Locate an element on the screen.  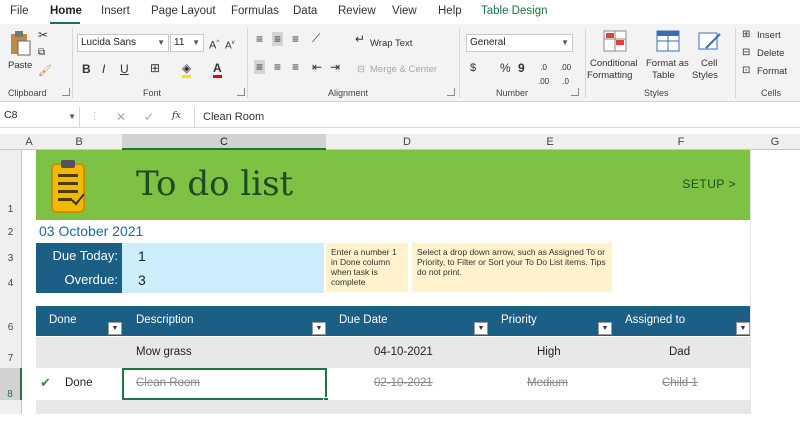
column-header-e: E is located at coordinates (550, 142).